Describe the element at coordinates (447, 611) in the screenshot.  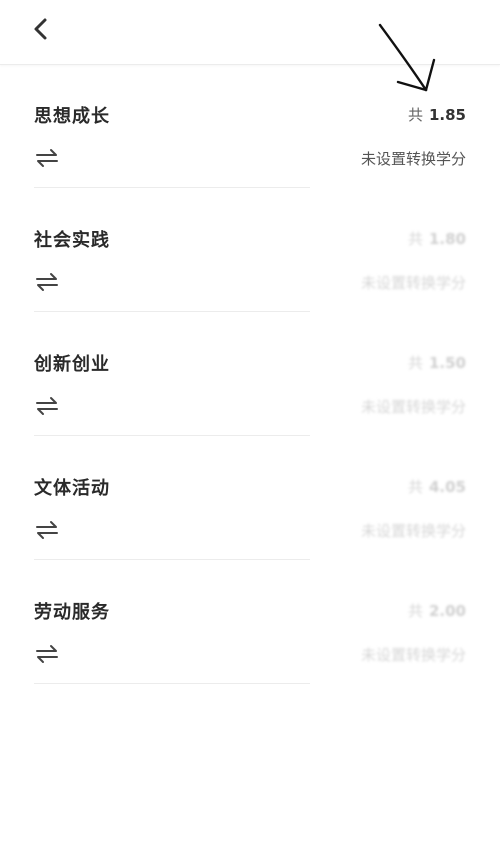
I see `total-value: 2.00` at that location.